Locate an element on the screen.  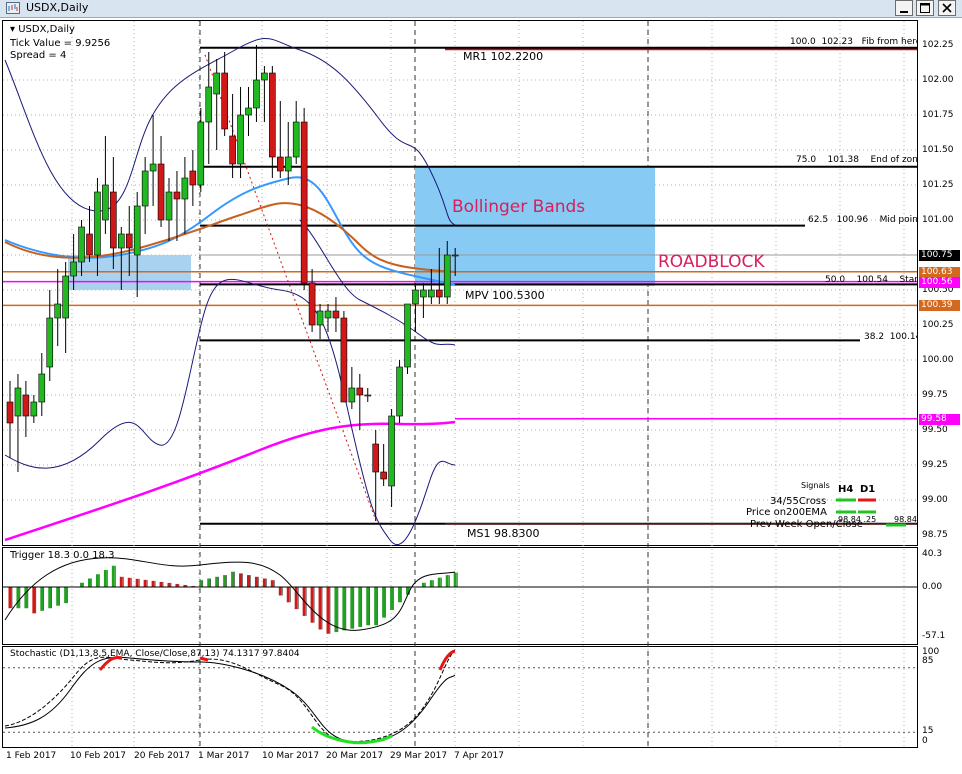
signals-title: Signals is located at coordinates (815, 485).